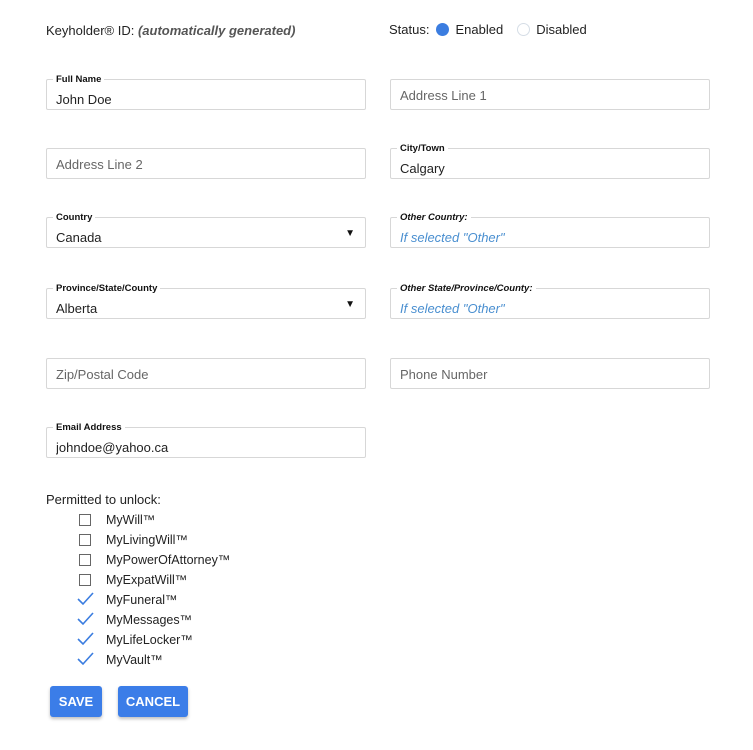  I want to click on permission-item: MyFuneral™, so click(153, 600).